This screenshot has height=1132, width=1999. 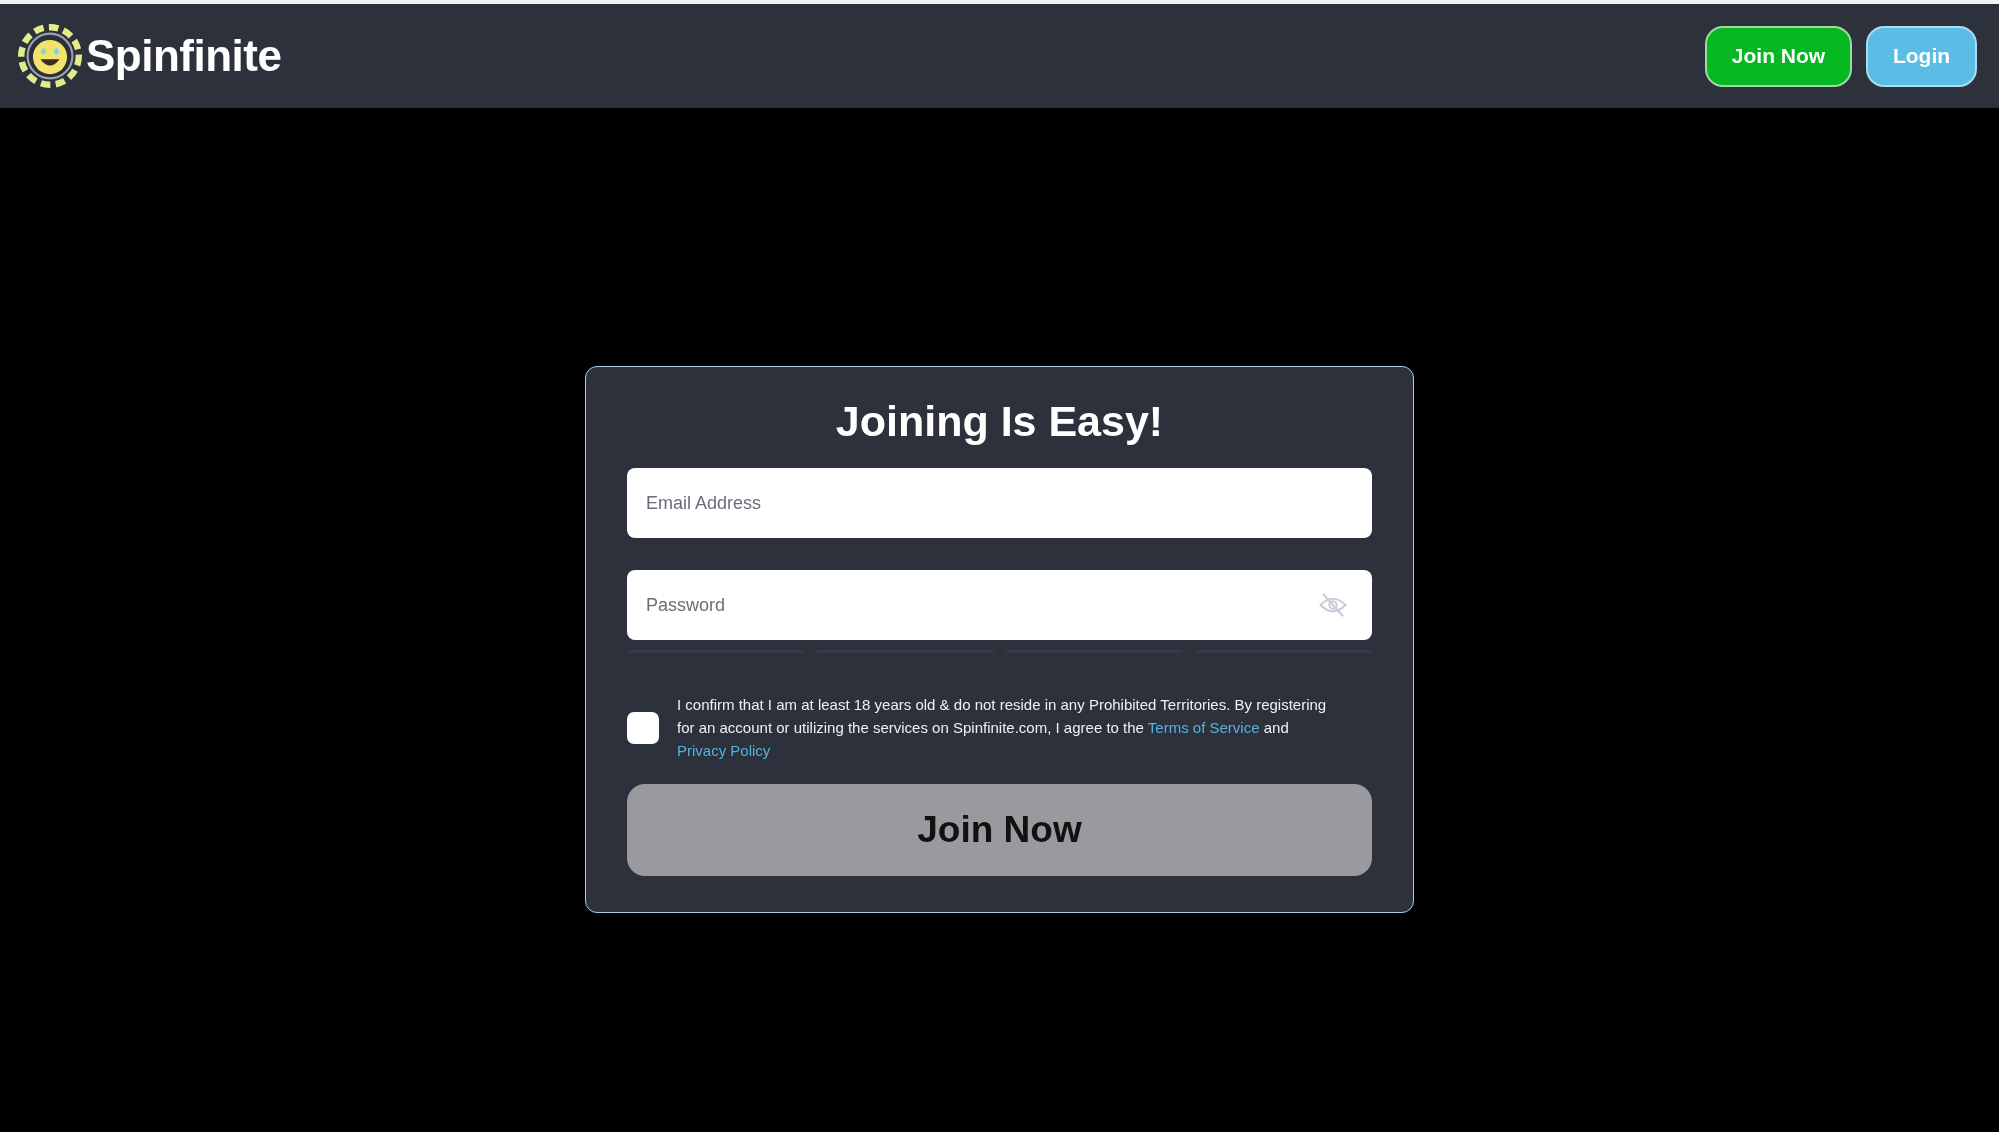 I want to click on consent-text: I confirm that I am at least 18 years old & do not reside in any Prohibited Territories. By registering for an account or utilizing the services on Spinfinite.com, I agree to the Terms of Service and Privacy Policy, so click(x=1002, y=728).